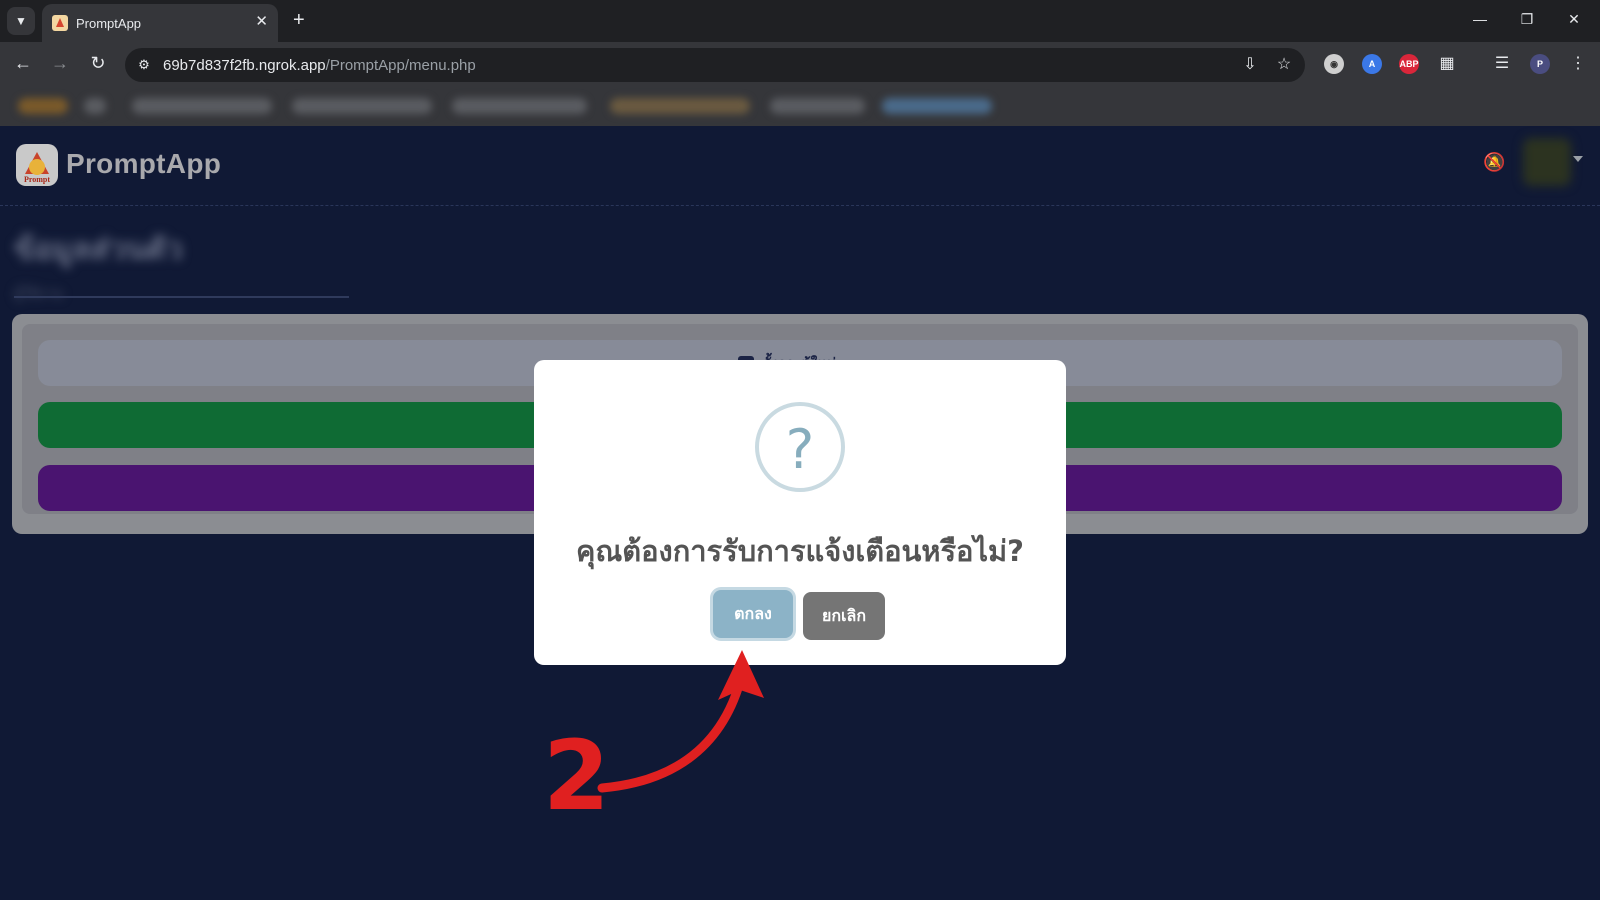 The width and height of the screenshot is (1600, 900). Describe the element at coordinates (60, 63) in the screenshot. I see `forward-icon: →` at that location.